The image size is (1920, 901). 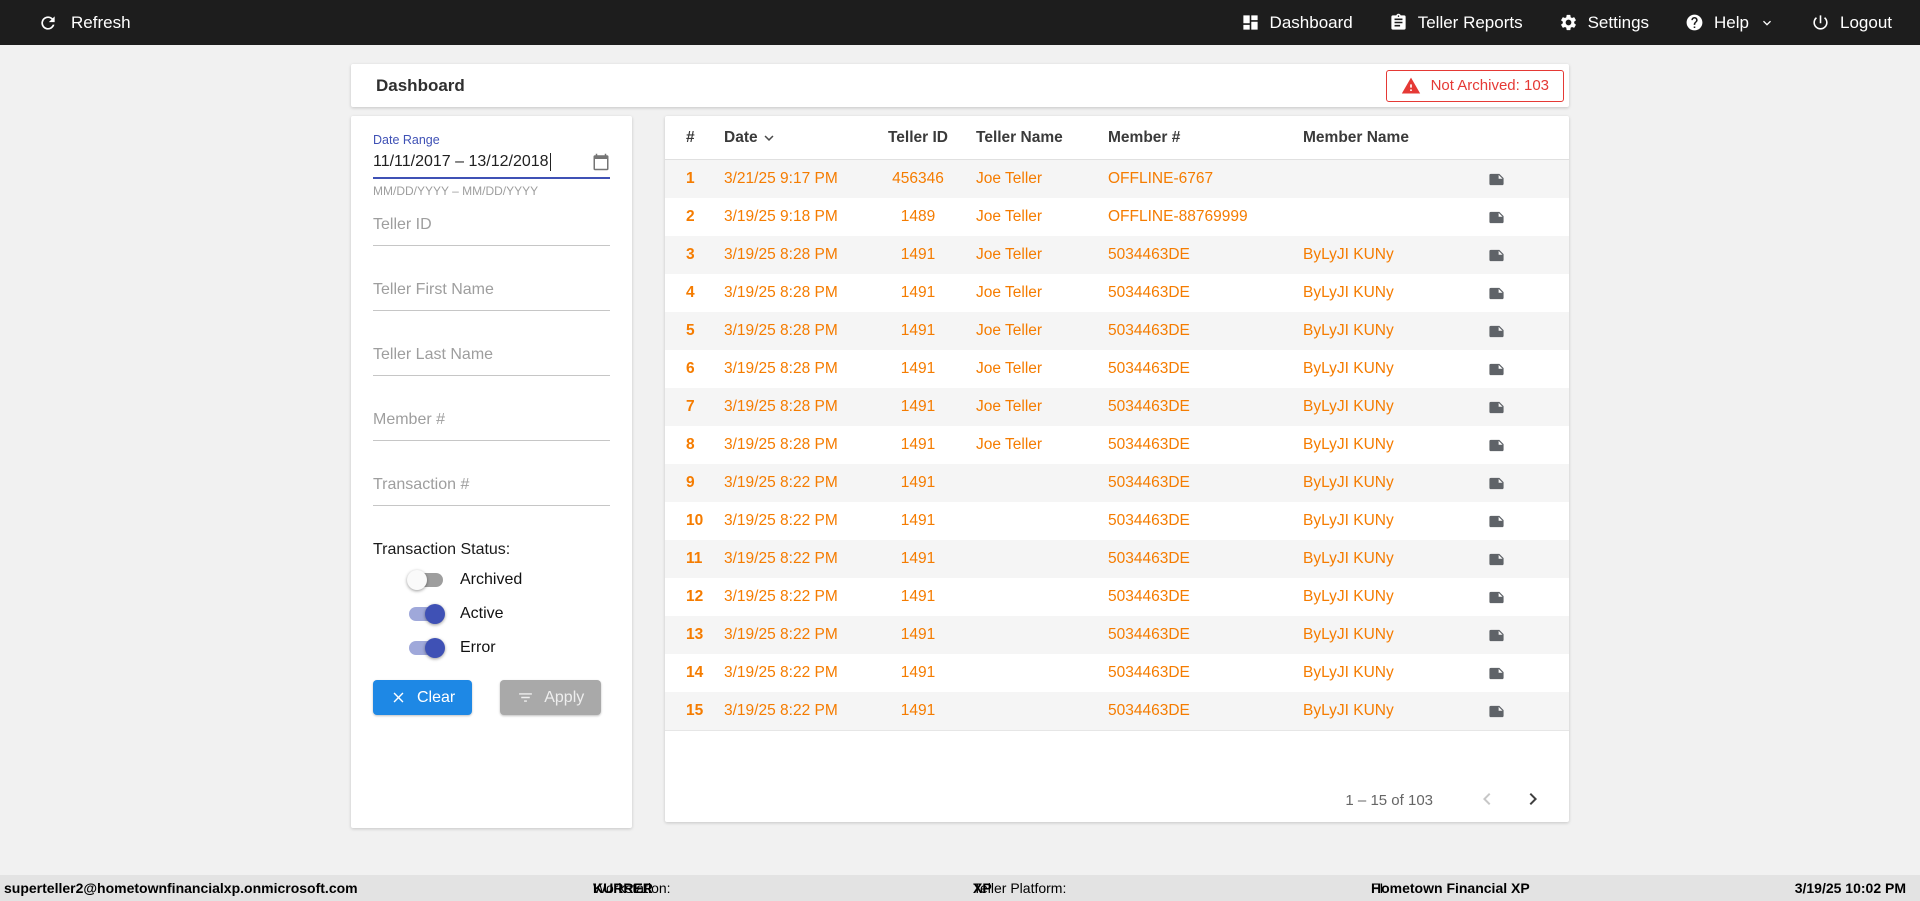 What do you see at coordinates (741, 137) in the screenshot?
I see `column-date-label: Date` at bounding box center [741, 137].